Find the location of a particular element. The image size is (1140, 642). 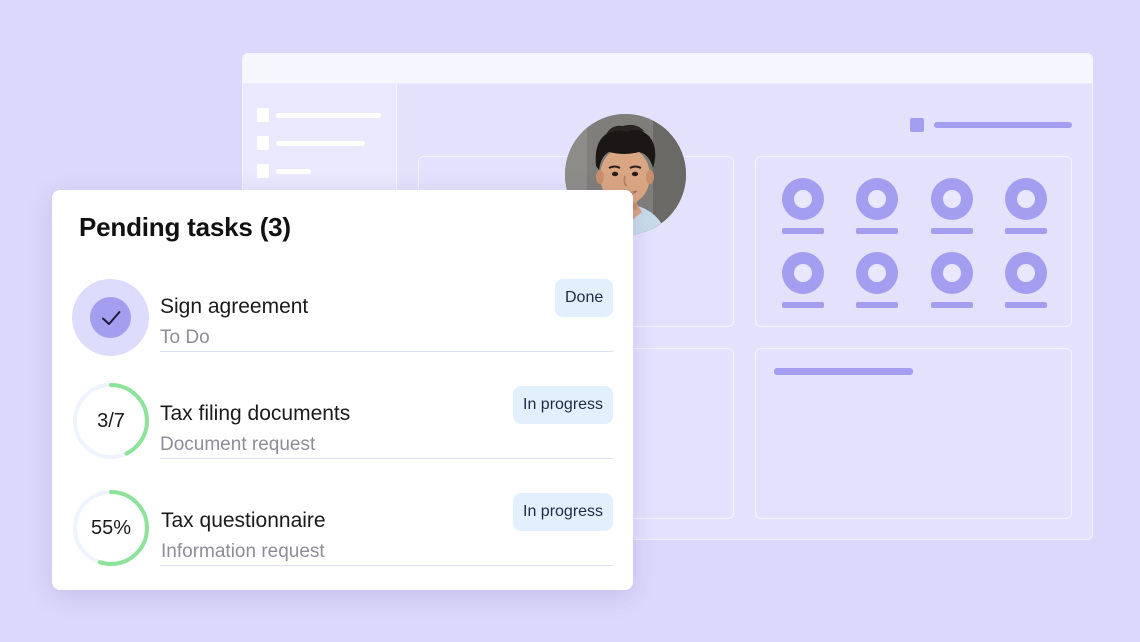

progress-ring: 55% is located at coordinates (111, 528).